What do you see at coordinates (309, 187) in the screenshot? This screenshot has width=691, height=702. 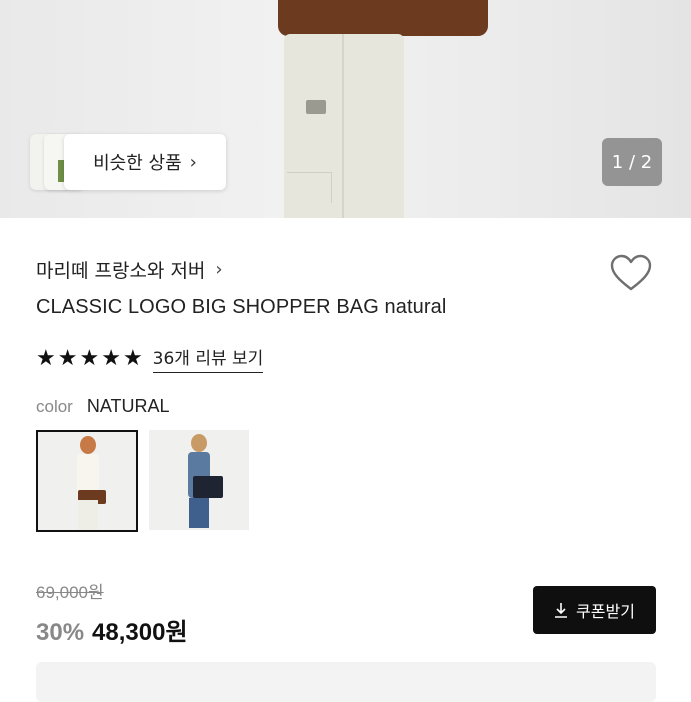 I see `product-photo-pocket` at bounding box center [309, 187].